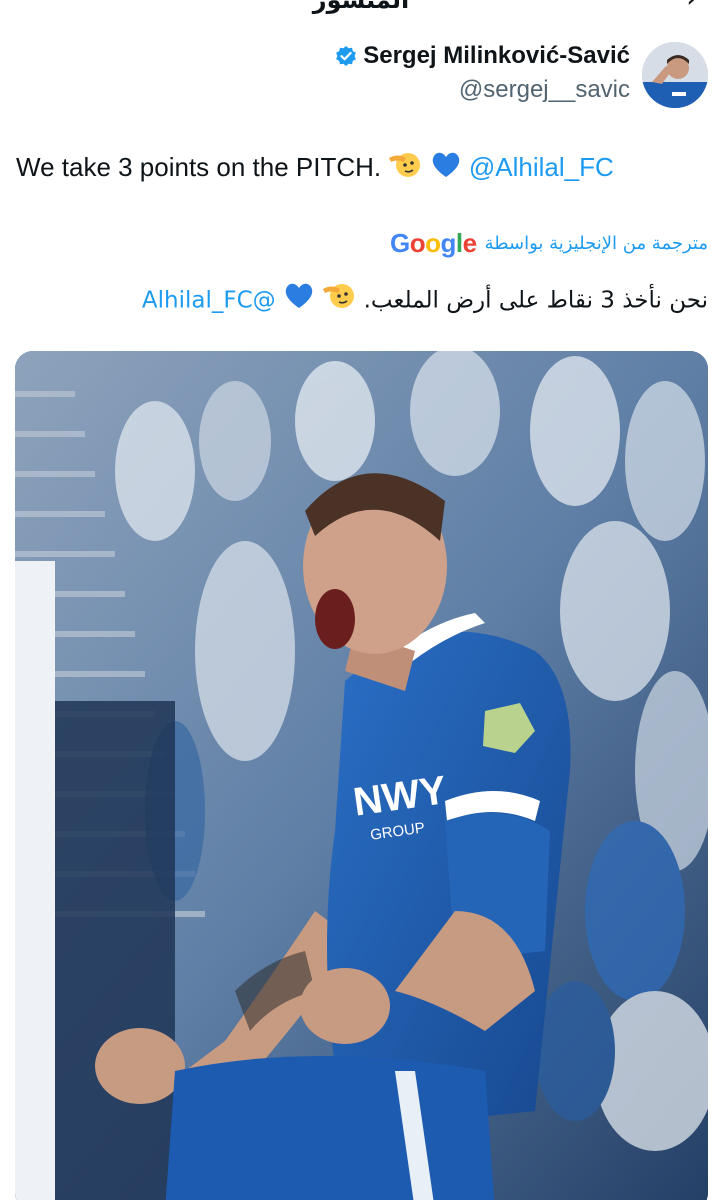 Image resolution: width=722 pixels, height=1200 pixels. What do you see at coordinates (541, 167) in the screenshot?
I see `mention-link: @Alhilal_FC` at bounding box center [541, 167].